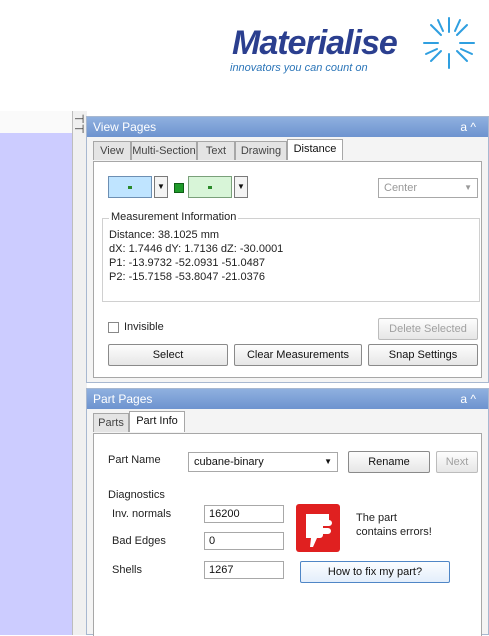 The height and width of the screenshot is (636, 489). Describe the element at coordinates (174, 217) in the screenshot. I see `measurement-info-label: Measurement Information` at that location.